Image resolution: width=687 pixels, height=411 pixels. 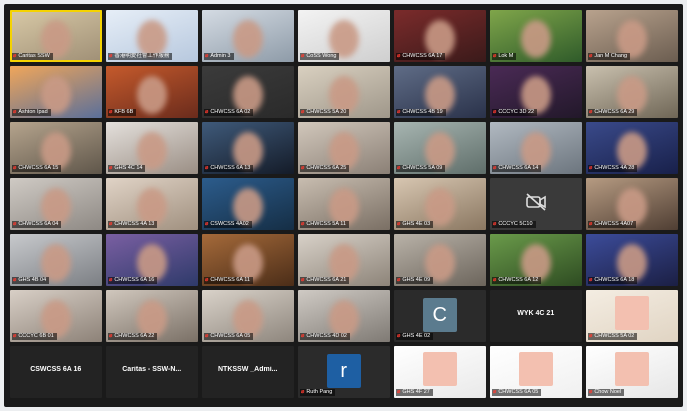 What do you see at coordinates (608, 392) in the screenshot?
I see `participant-name: Chow Noel` at bounding box center [608, 392].